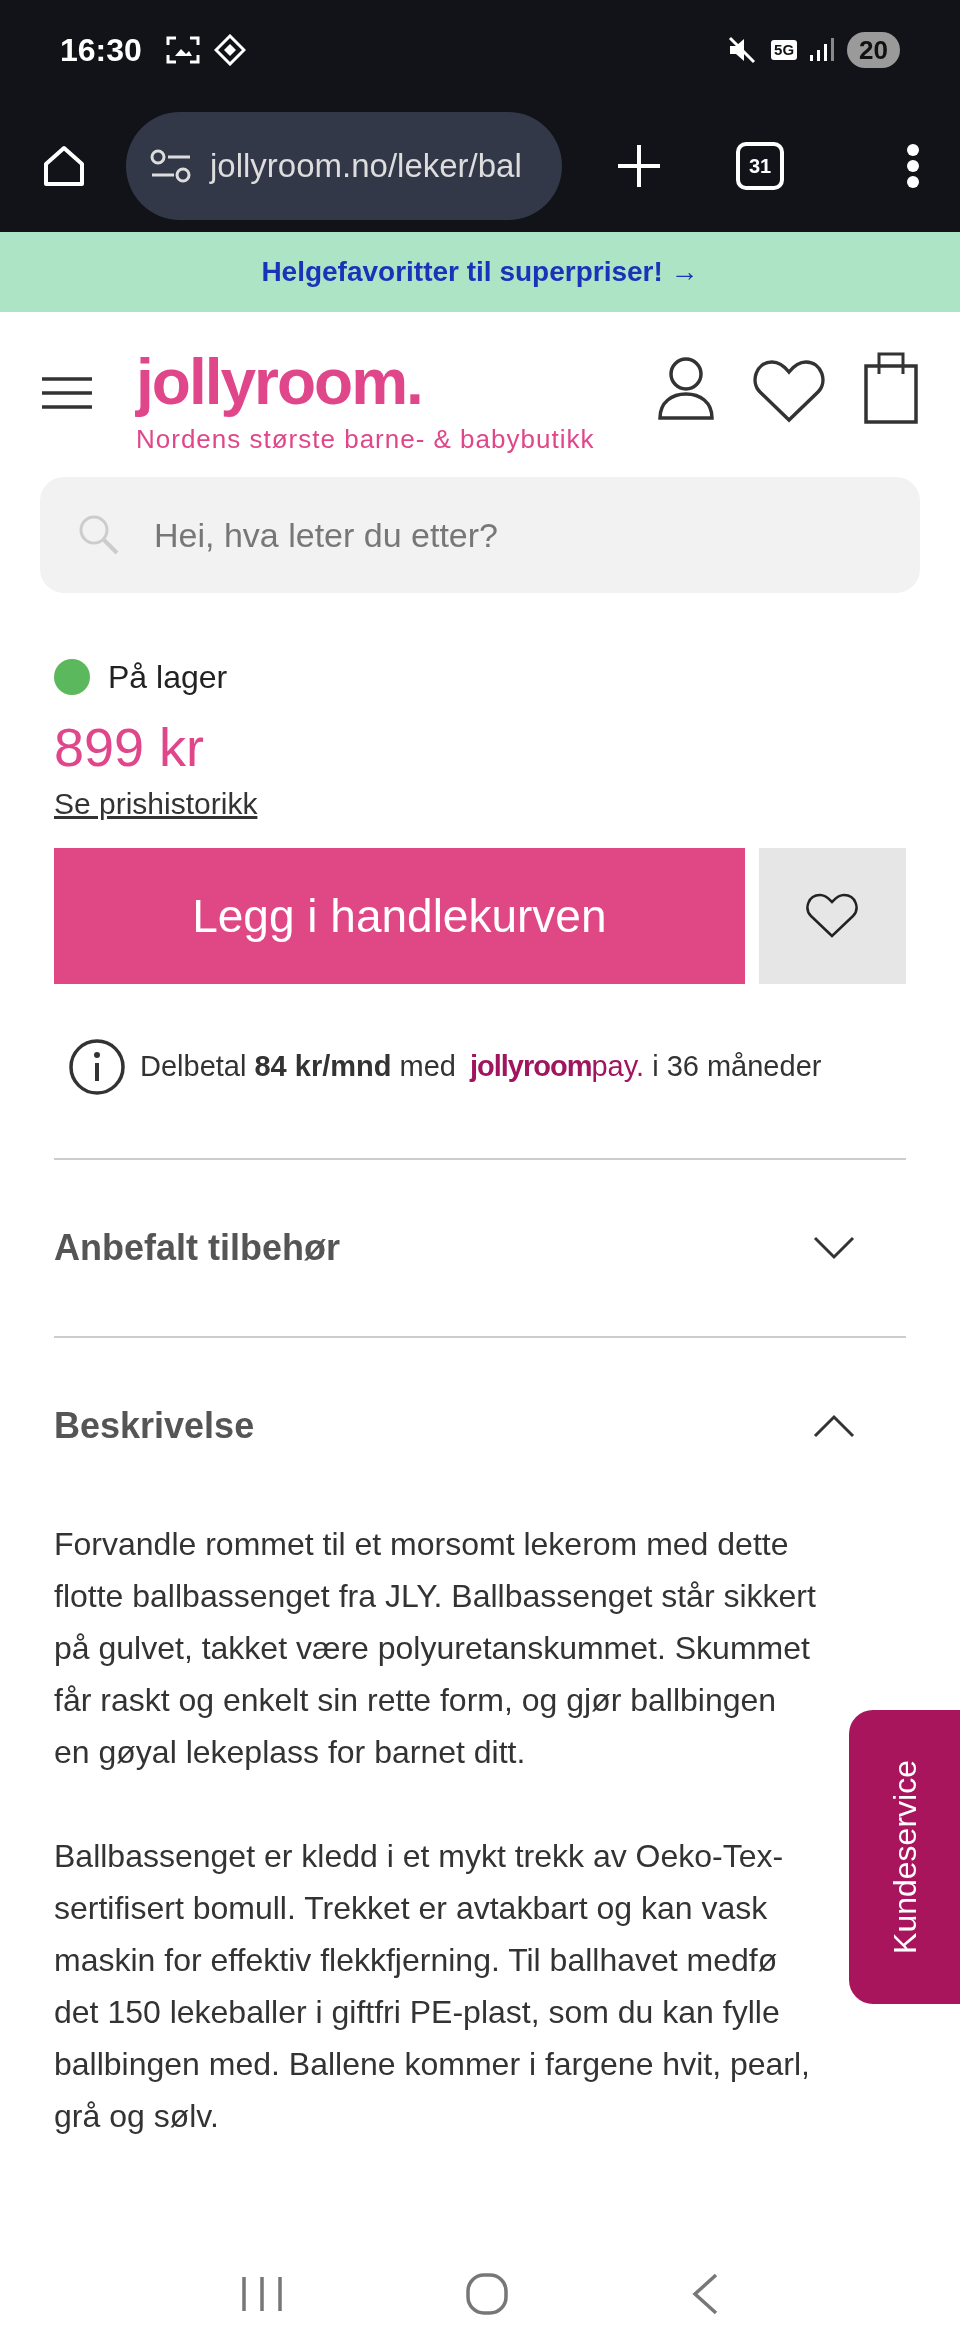 The image size is (960, 2347). What do you see at coordinates (130, 747) in the screenshot?
I see `price: 899 kr` at bounding box center [130, 747].